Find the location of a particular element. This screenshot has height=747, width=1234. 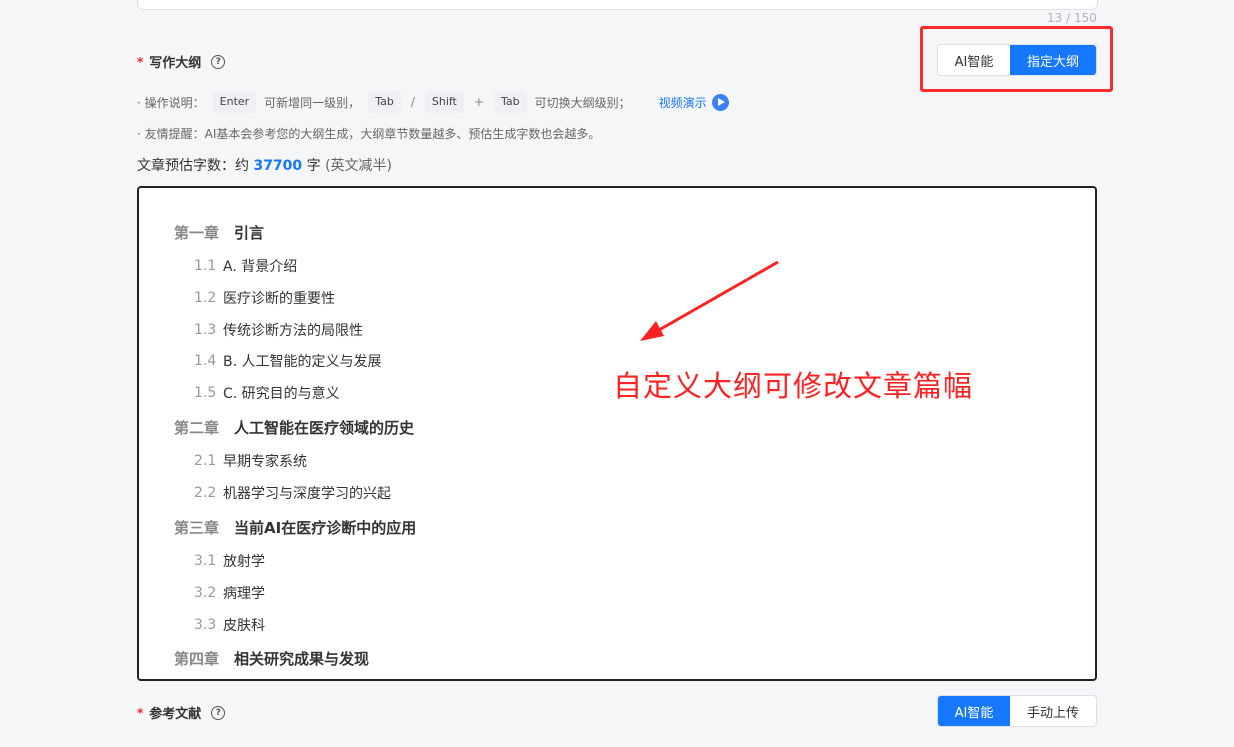

question-circle-icon: ? is located at coordinates (218, 712).